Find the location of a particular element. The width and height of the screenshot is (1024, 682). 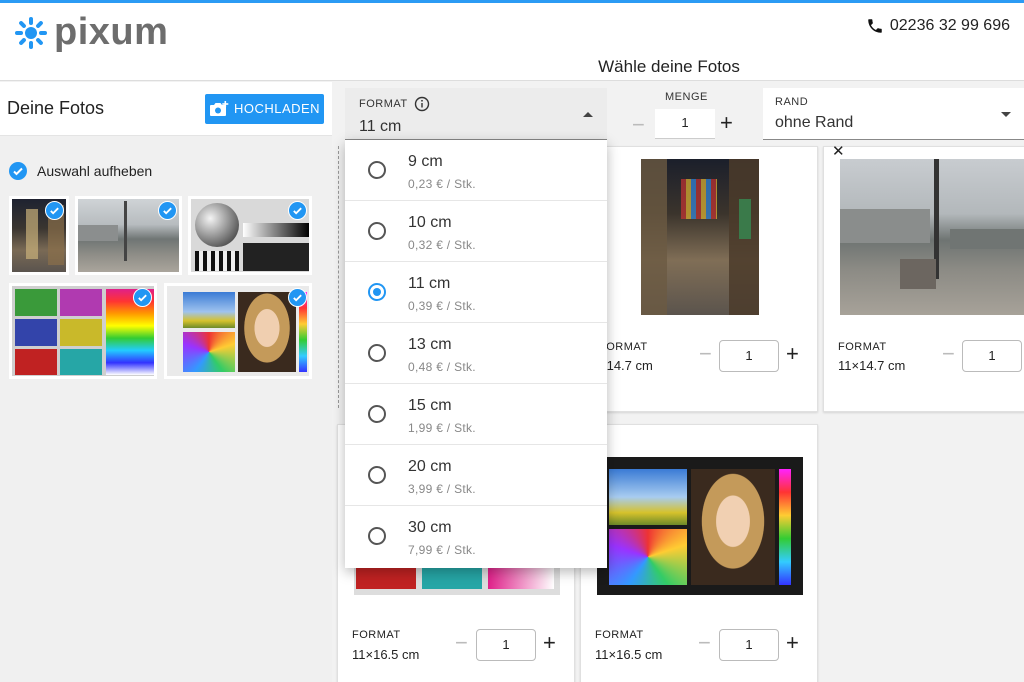

photo-thumbnail-street is located at coordinates (39, 235).